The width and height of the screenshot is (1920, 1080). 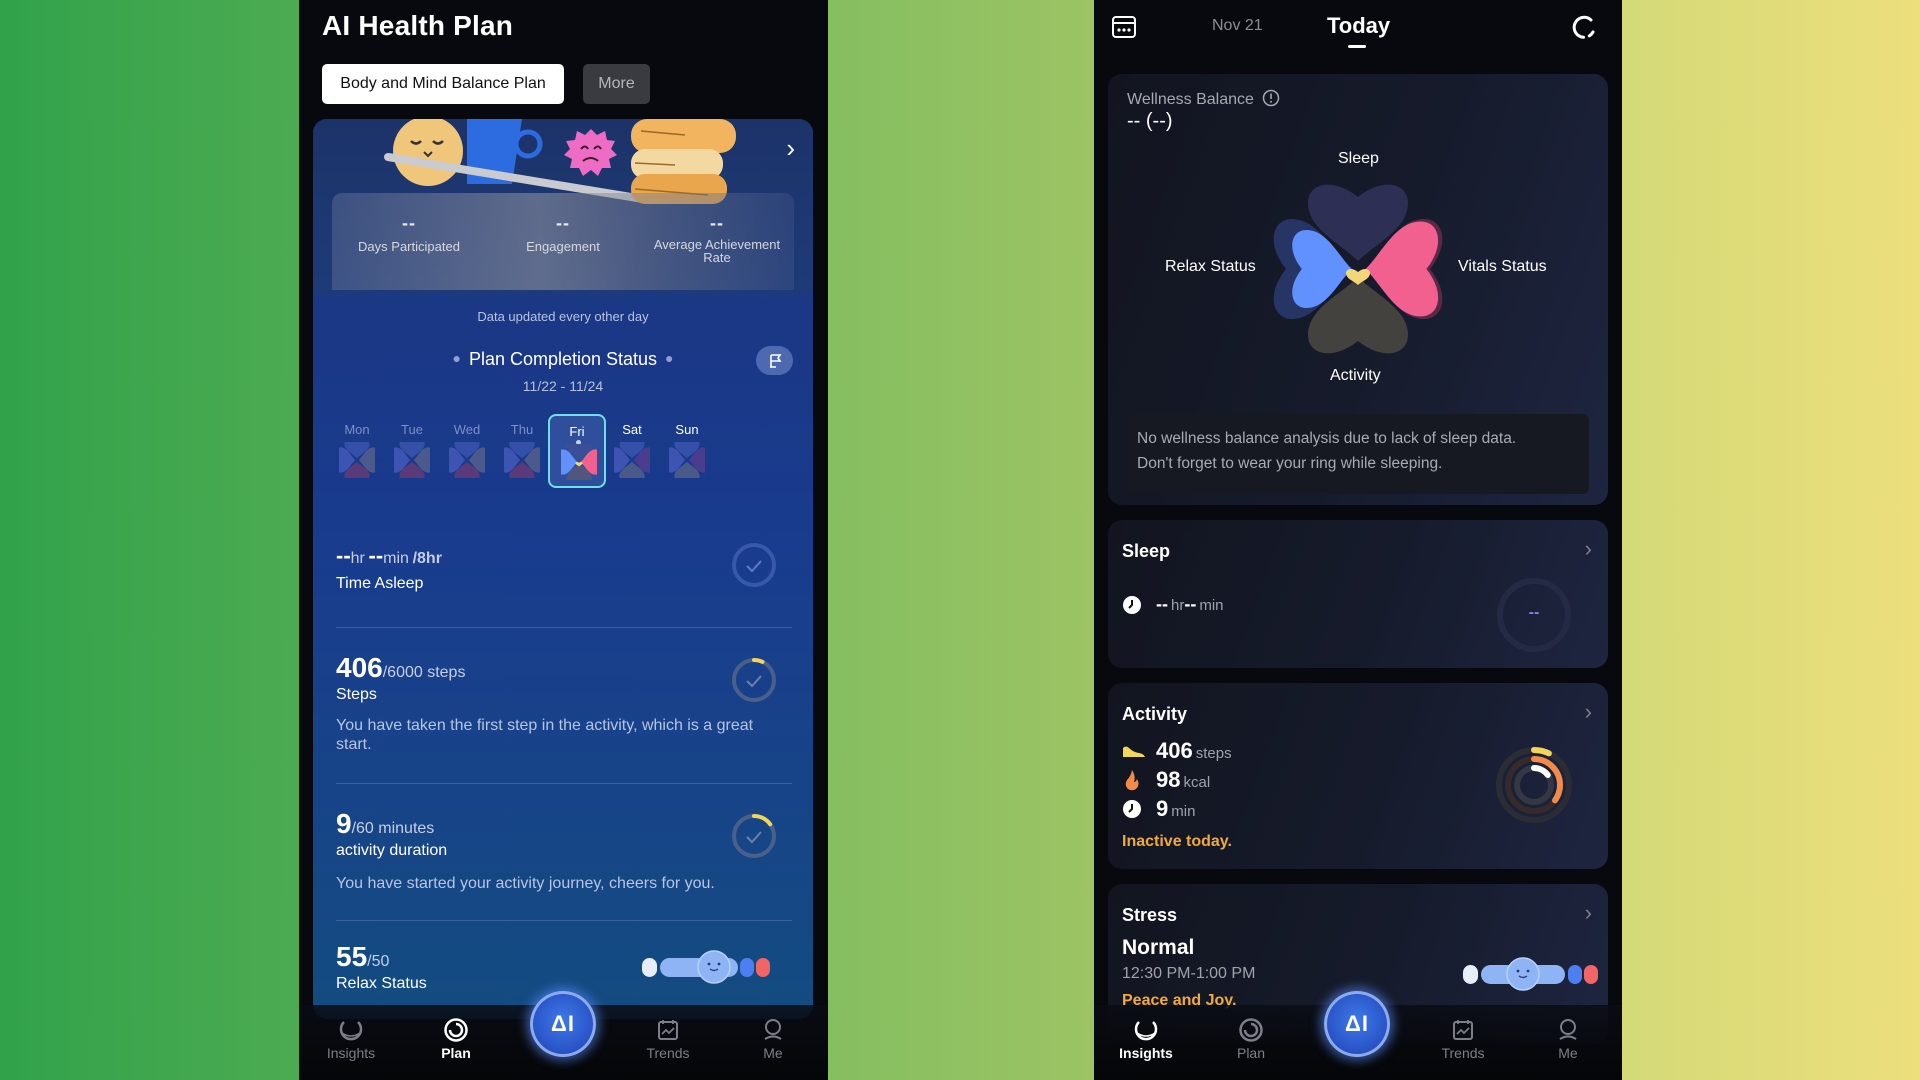 What do you see at coordinates (1158, 947) in the screenshot?
I see `stress-level: Normal` at bounding box center [1158, 947].